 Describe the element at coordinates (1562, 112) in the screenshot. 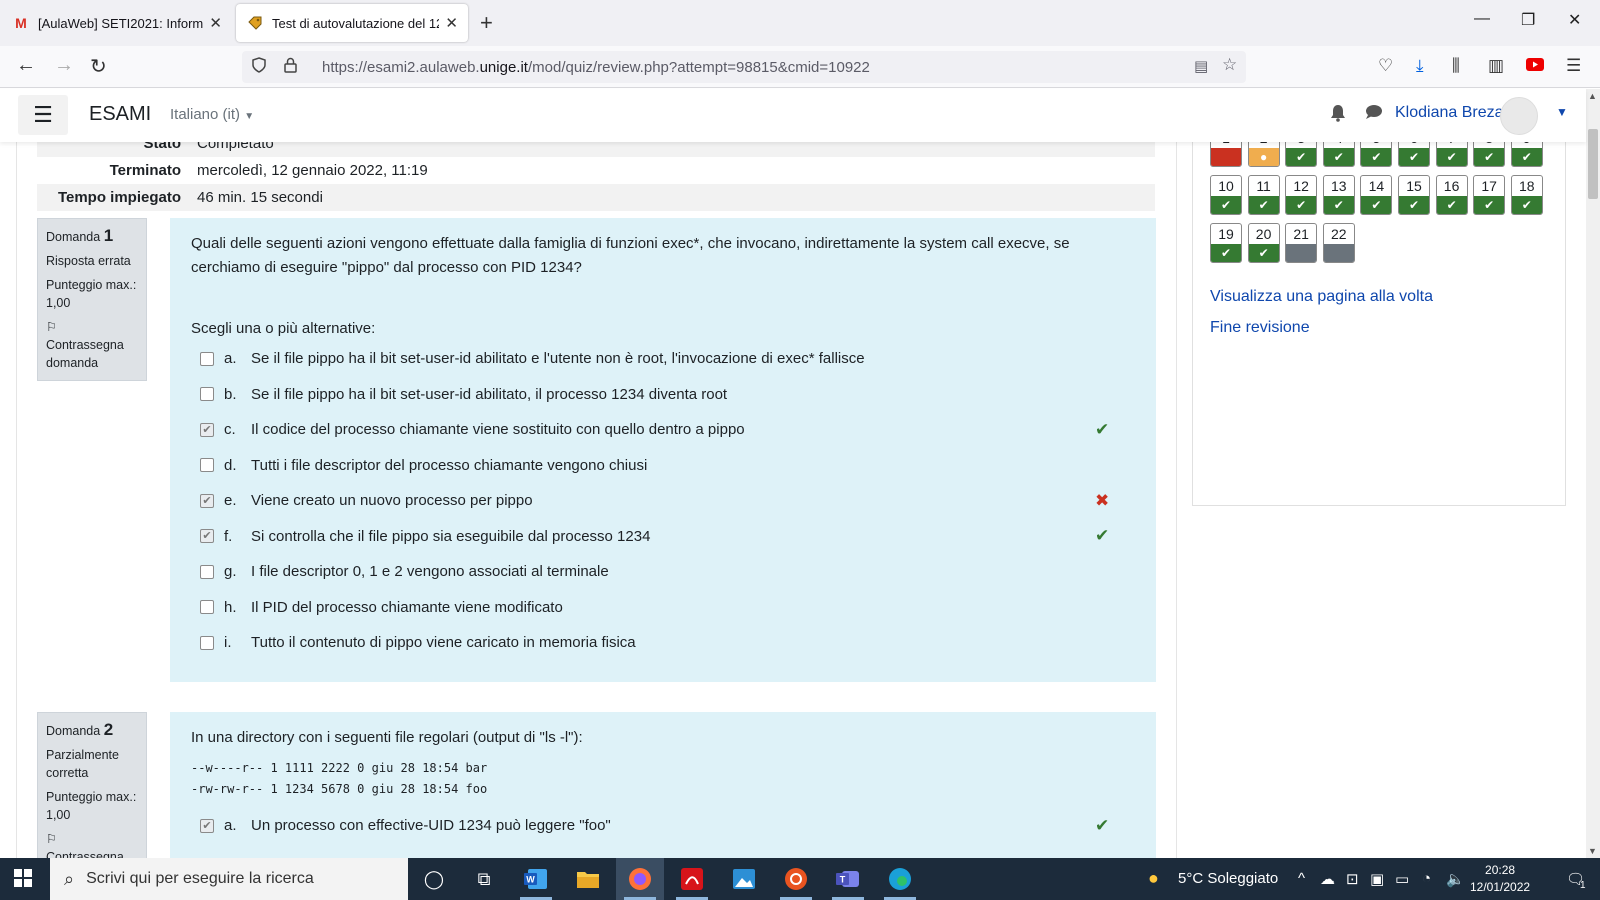

I see `user-menu-caret-icon: ▼` at that location.